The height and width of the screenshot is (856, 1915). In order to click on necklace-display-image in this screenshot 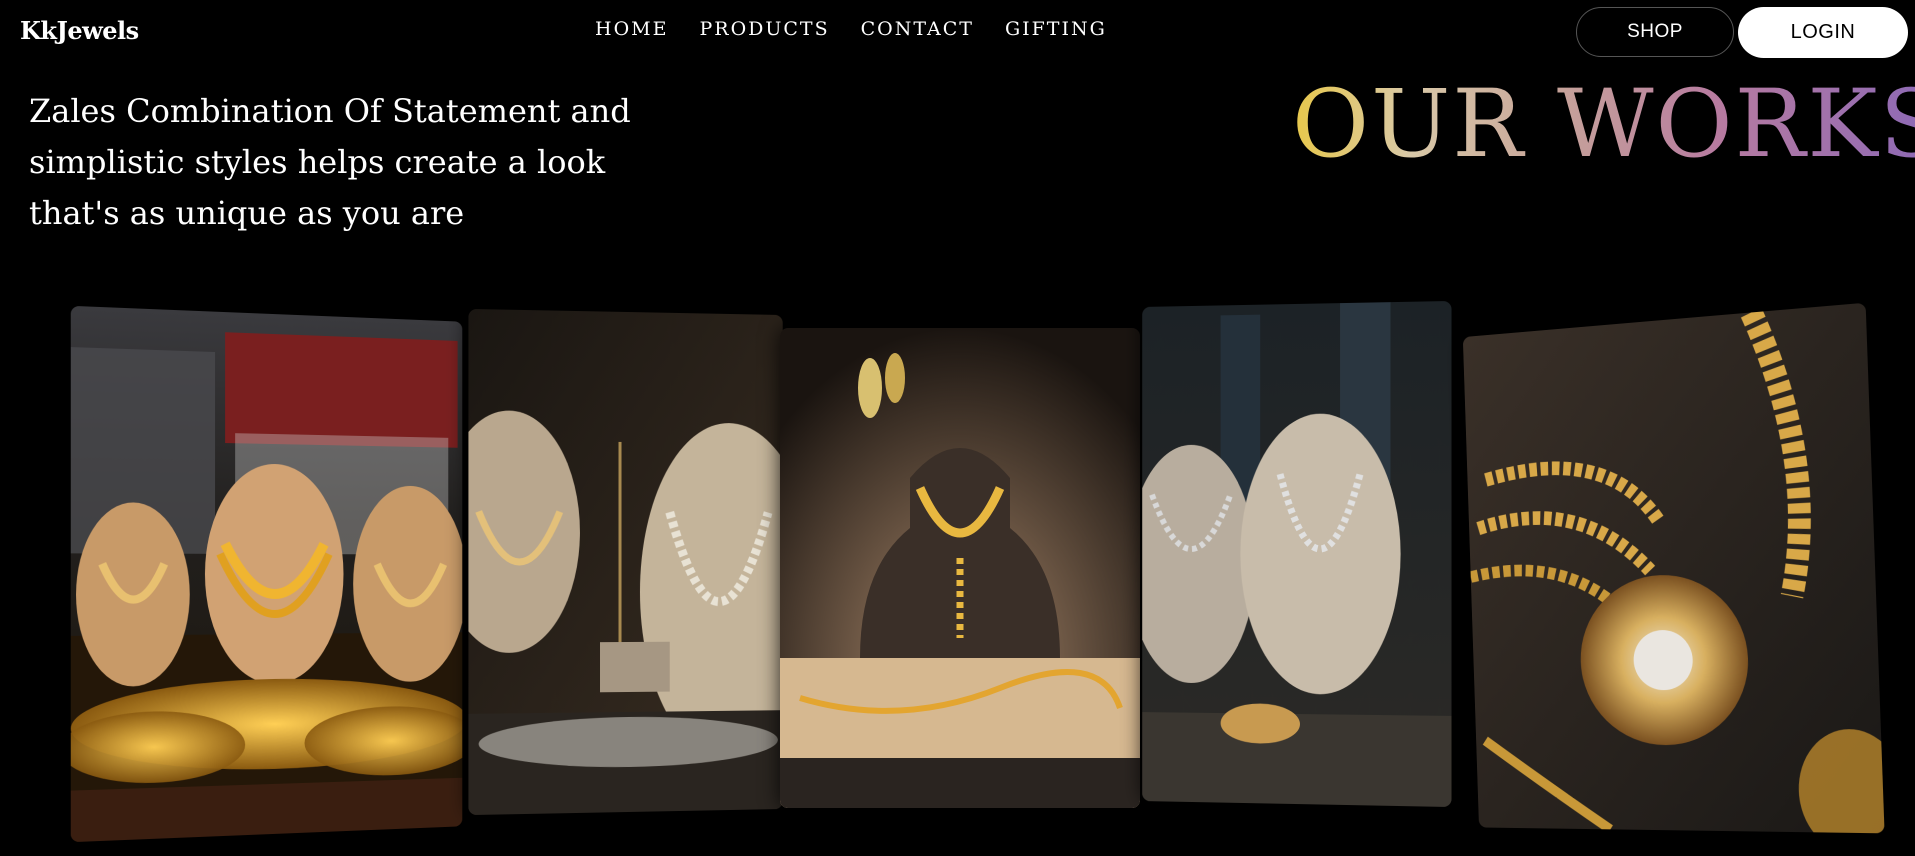, I will do `click(625, 562)`.